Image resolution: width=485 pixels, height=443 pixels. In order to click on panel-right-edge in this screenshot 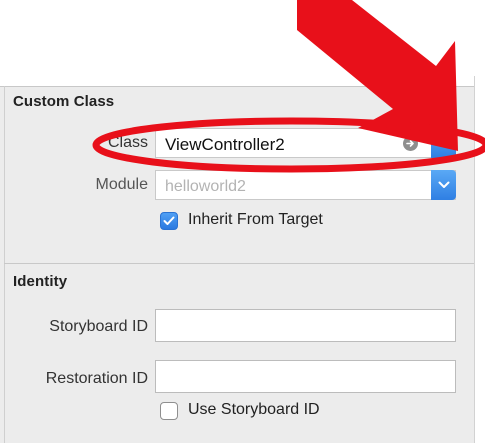, I will do `click(474, 259)`.